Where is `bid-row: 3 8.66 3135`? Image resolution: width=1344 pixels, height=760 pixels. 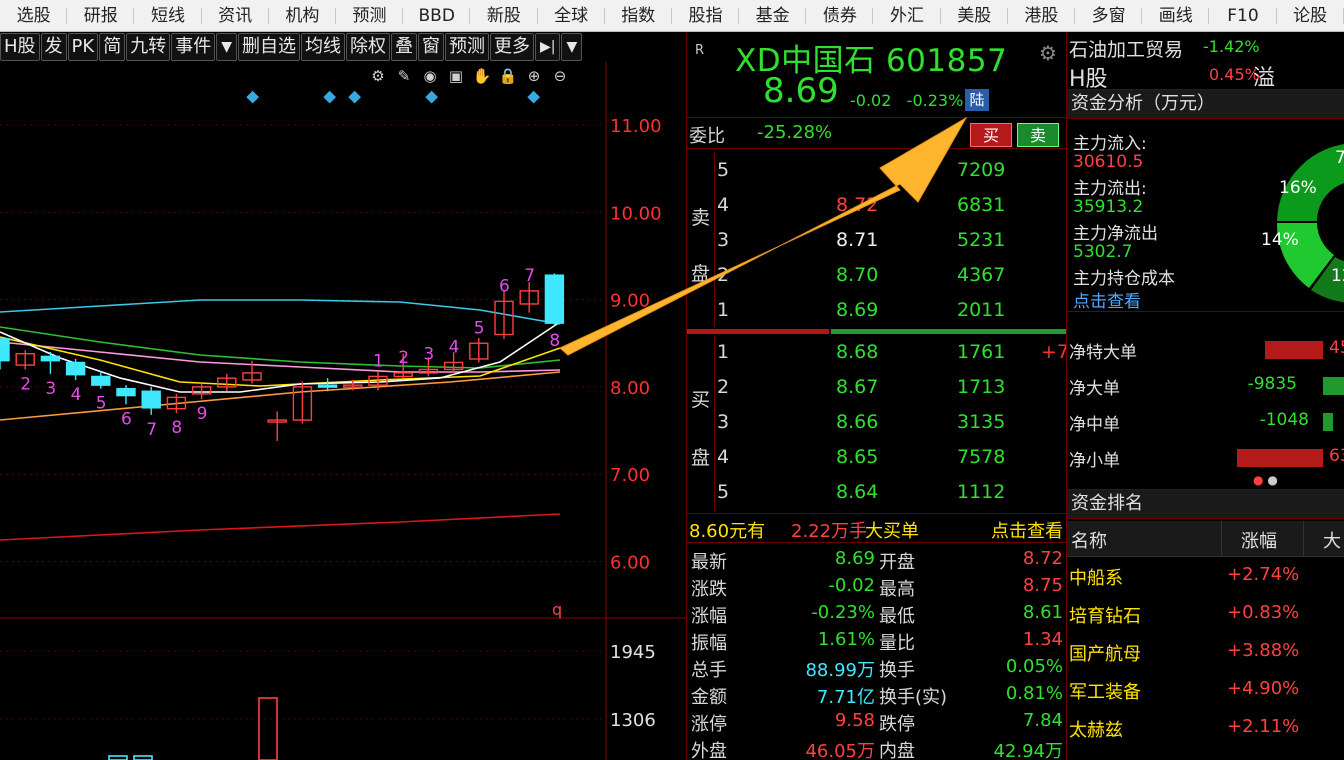
bid-row: 3 8.66 3135 is located at coordinates (892, 422).